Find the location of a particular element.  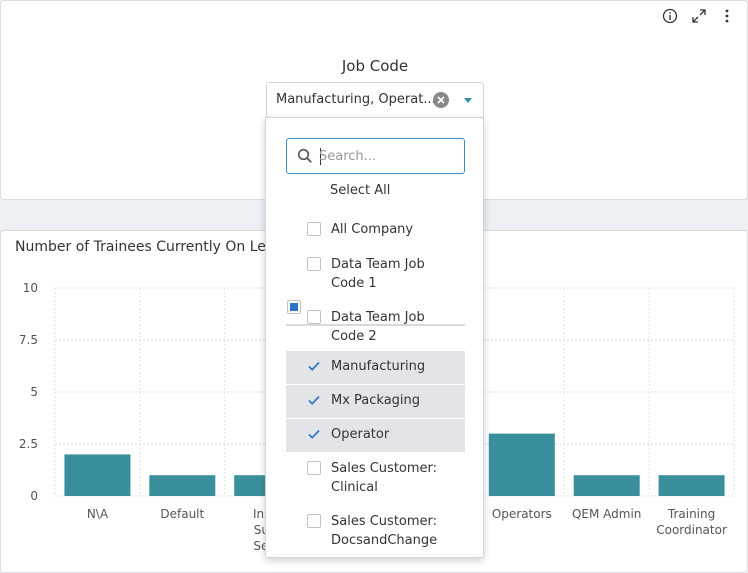

x-tick-label: N\A is located at coordinates (98, 514).